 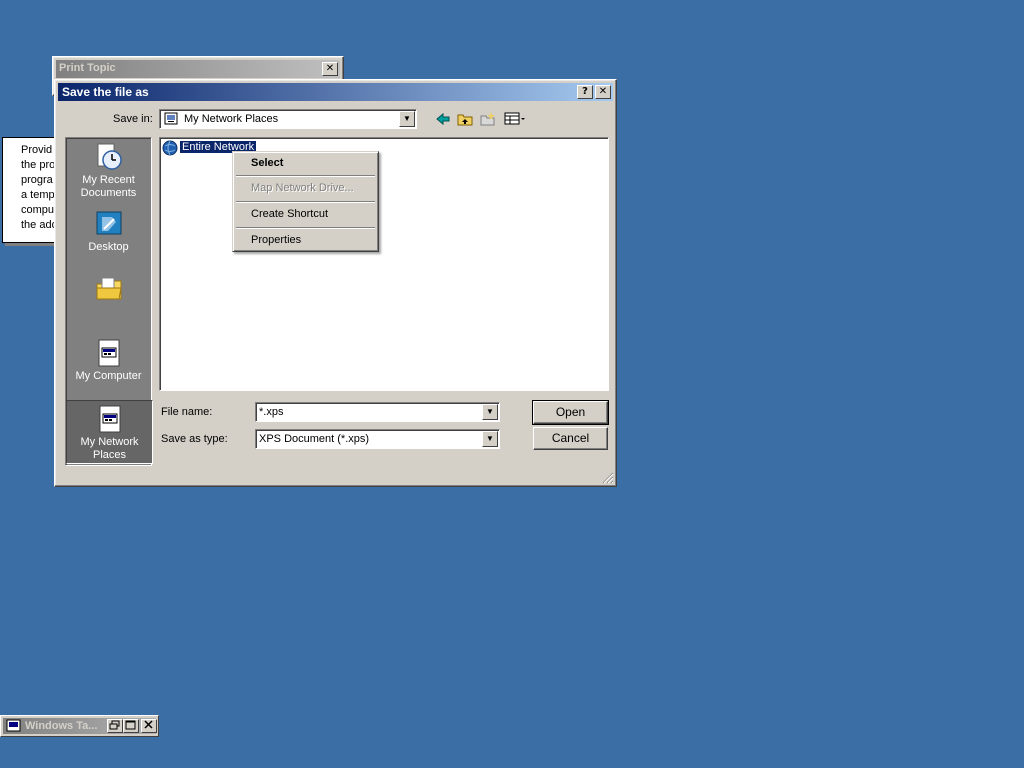 I want to click on close-button, so click(x=149, y=726).